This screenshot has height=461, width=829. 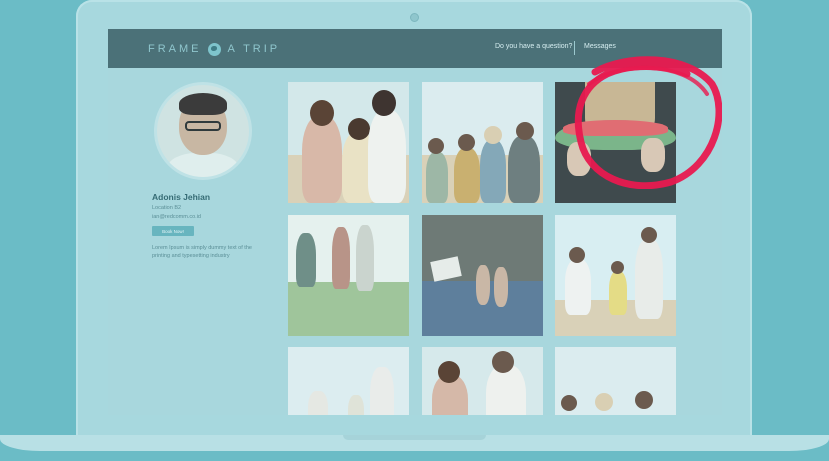 I want to click on feet-polaroid-photo, so click(x=482, y=275).